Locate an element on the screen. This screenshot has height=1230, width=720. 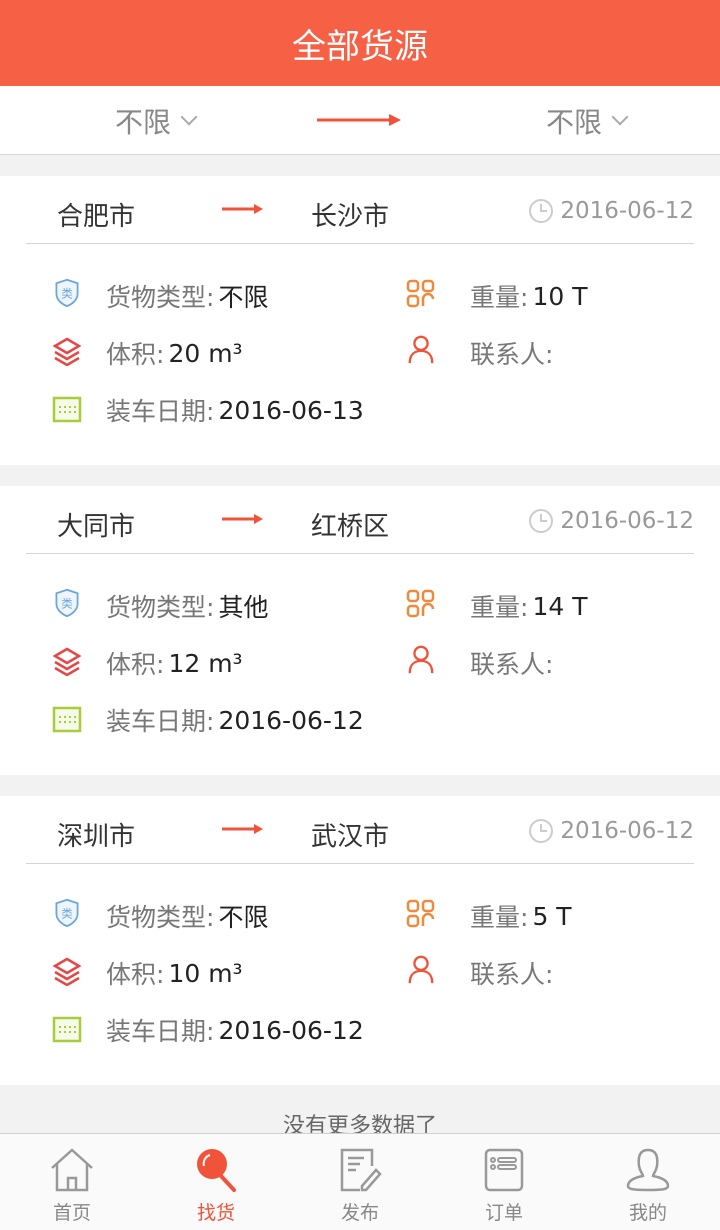
volume-field: 体积: 10 m³ is located at coordinates (174, 973).